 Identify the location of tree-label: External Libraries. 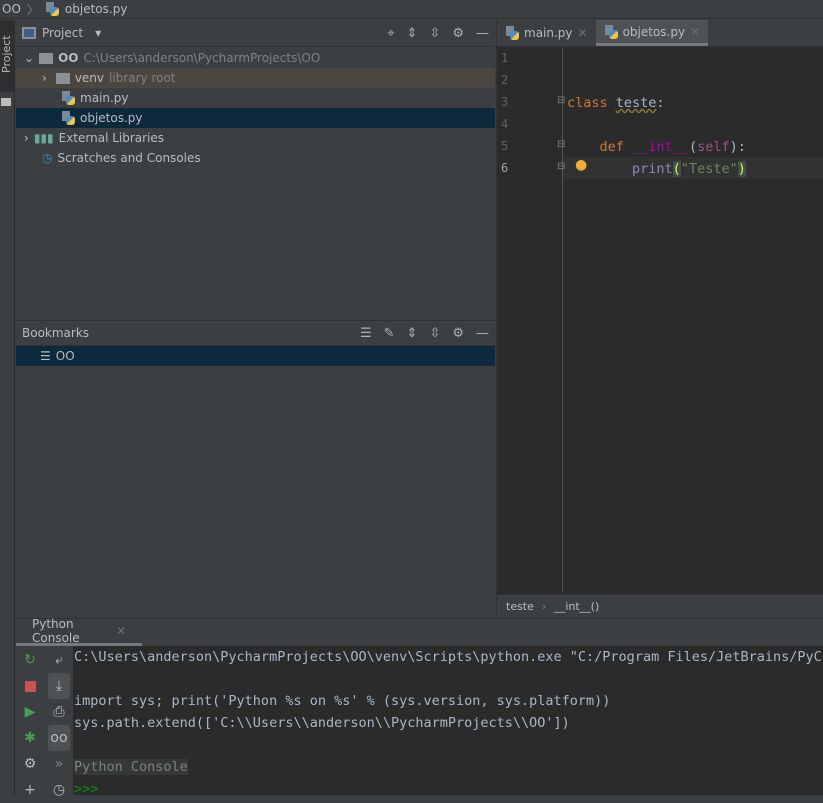
(111, 138).